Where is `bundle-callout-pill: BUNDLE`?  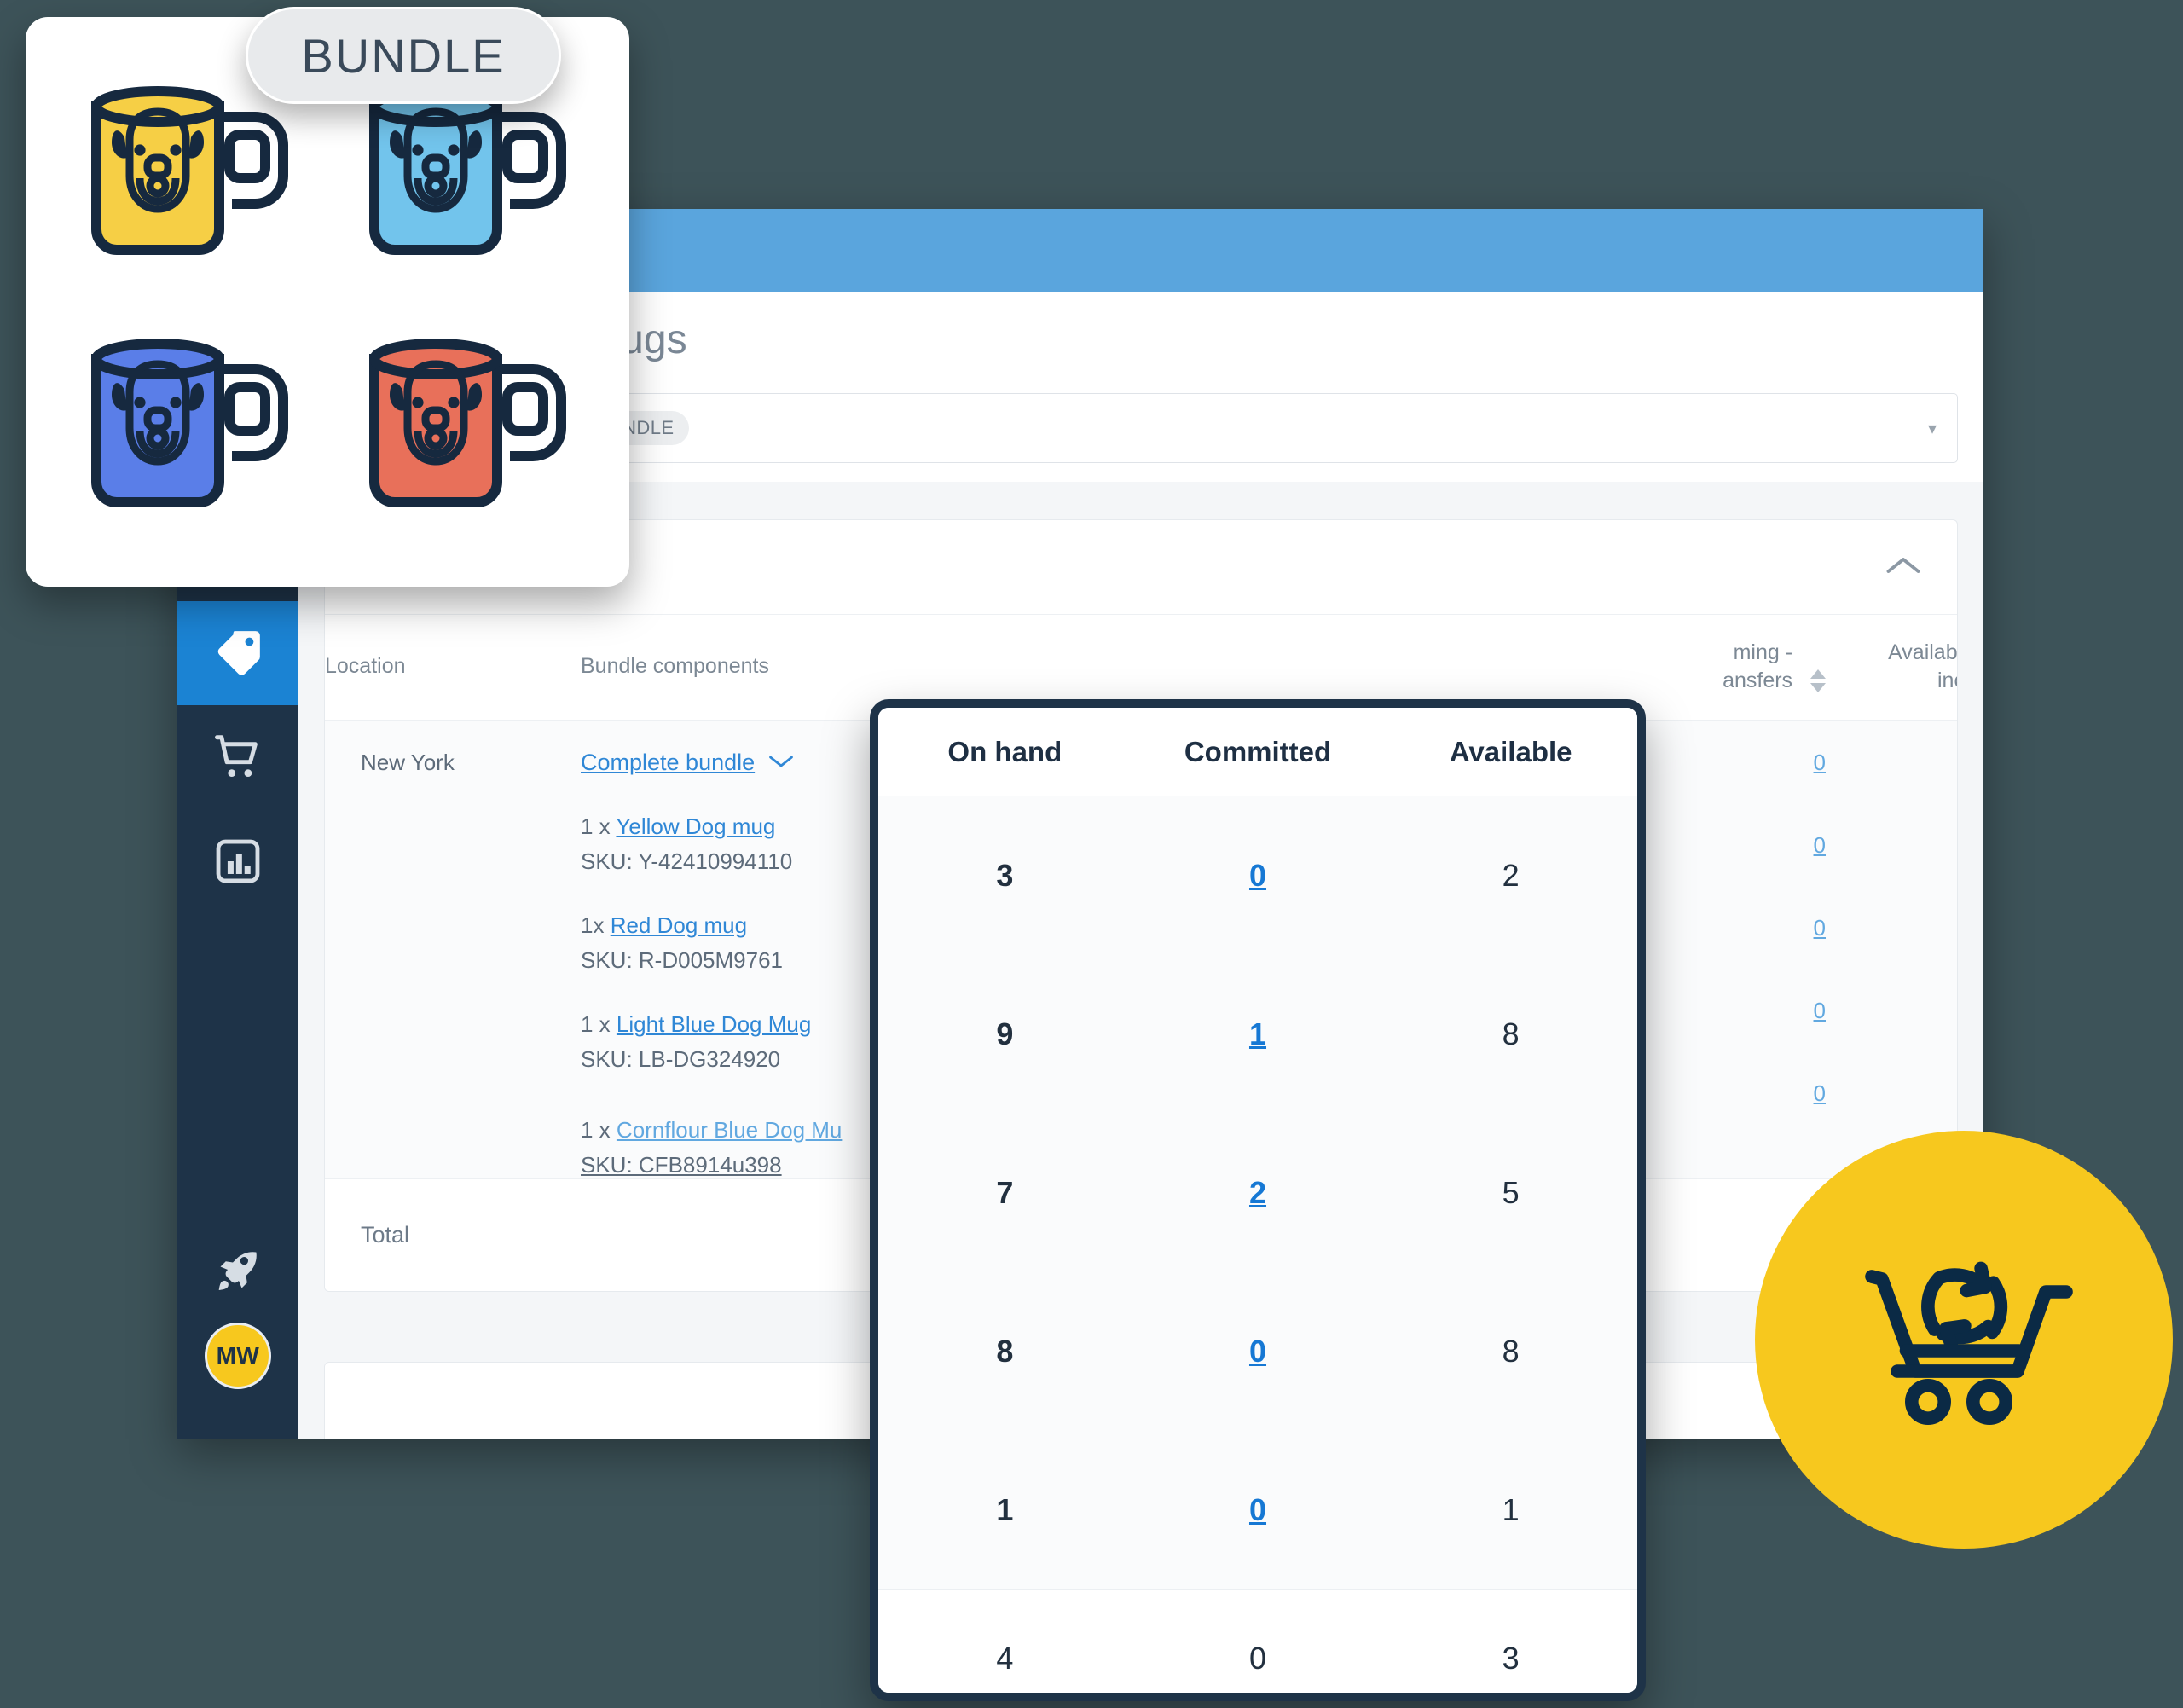
bundle-callout-pill: BUNDLE is located at coordinates (403, 55).